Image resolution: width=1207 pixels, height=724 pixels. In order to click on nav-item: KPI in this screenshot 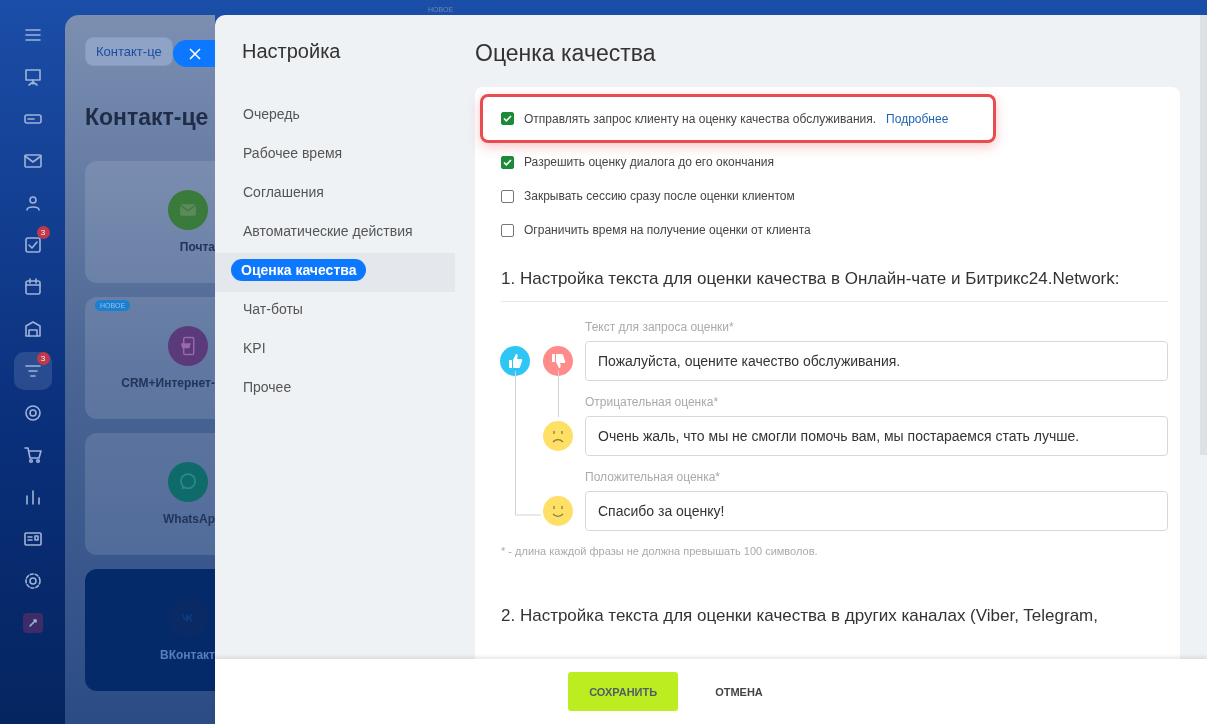, I will do `click(335, 350)`.